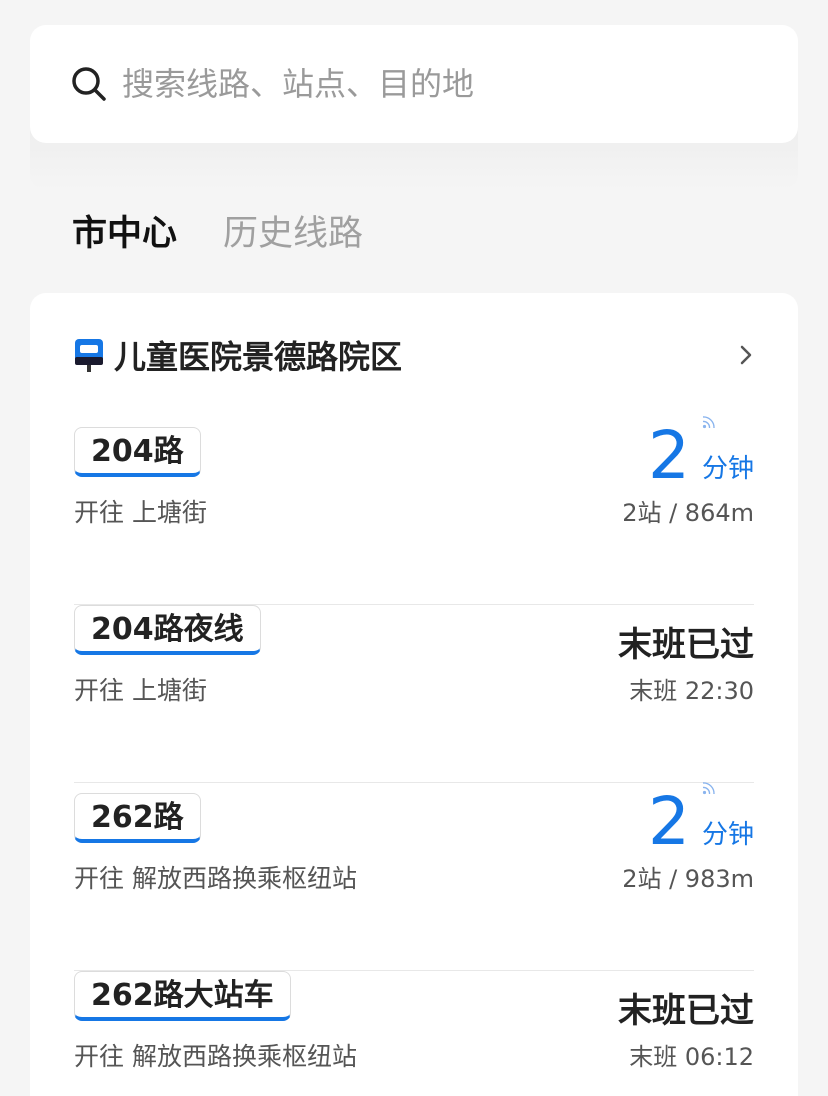 This screenshot has height=1096, width=828. What do you see at coordinates (414, 1033) in the screenshot?
I see `route-item: 262路大站车 开往 解放西路换乘枢纽站 末班已过 末班 06:12` at bounding box center [414, 1033].